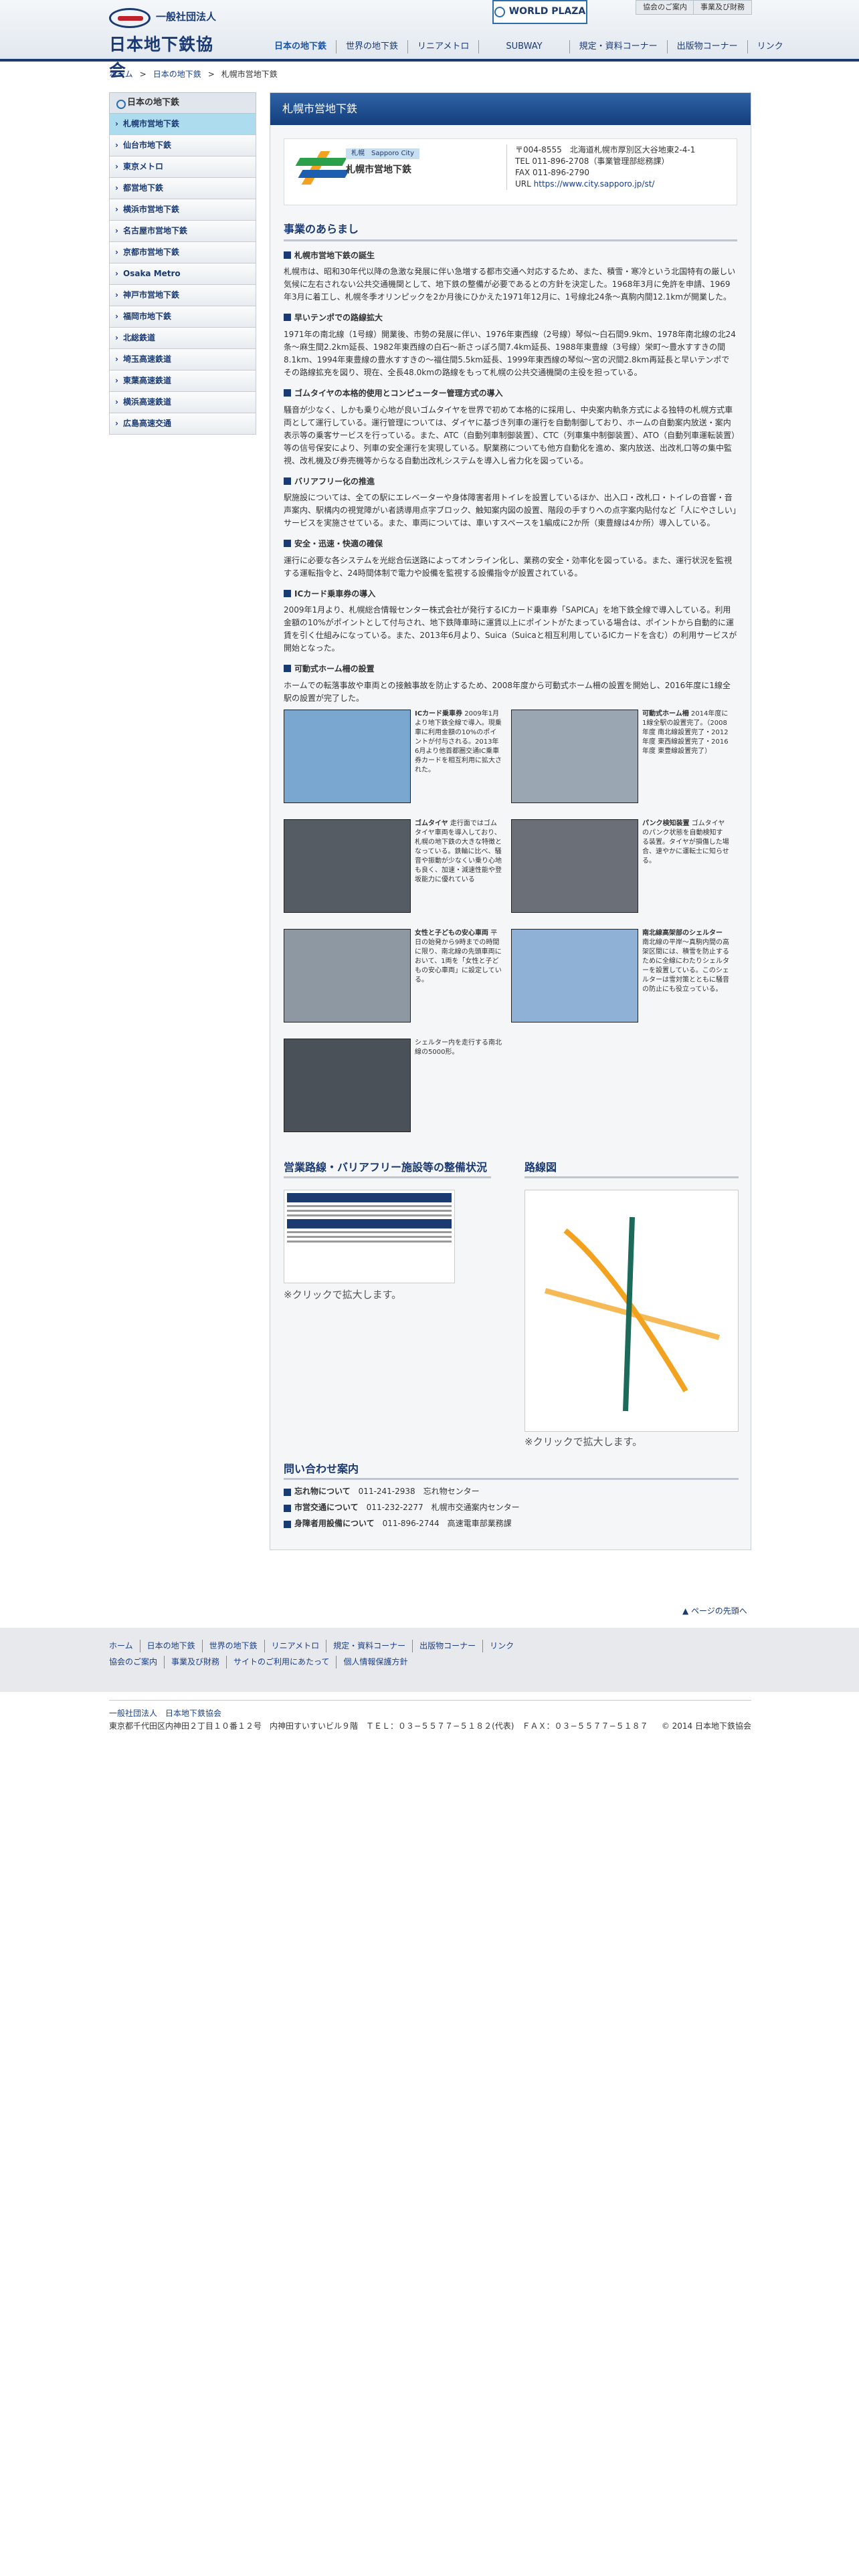 The image size is (859, 2576). Describe the element at coordinates (195, 1663) in the screenshot. I see `footer-link: 事業及び財務` at that location.